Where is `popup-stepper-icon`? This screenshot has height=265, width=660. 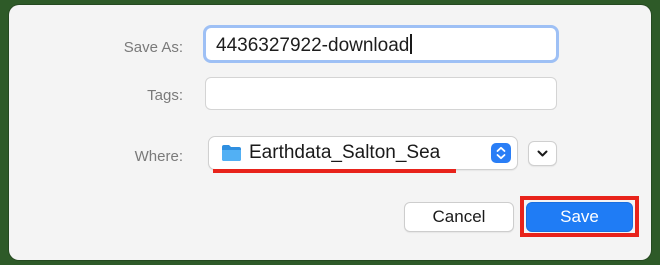
popup-stepper-icon is located at coordinates (501, 153).